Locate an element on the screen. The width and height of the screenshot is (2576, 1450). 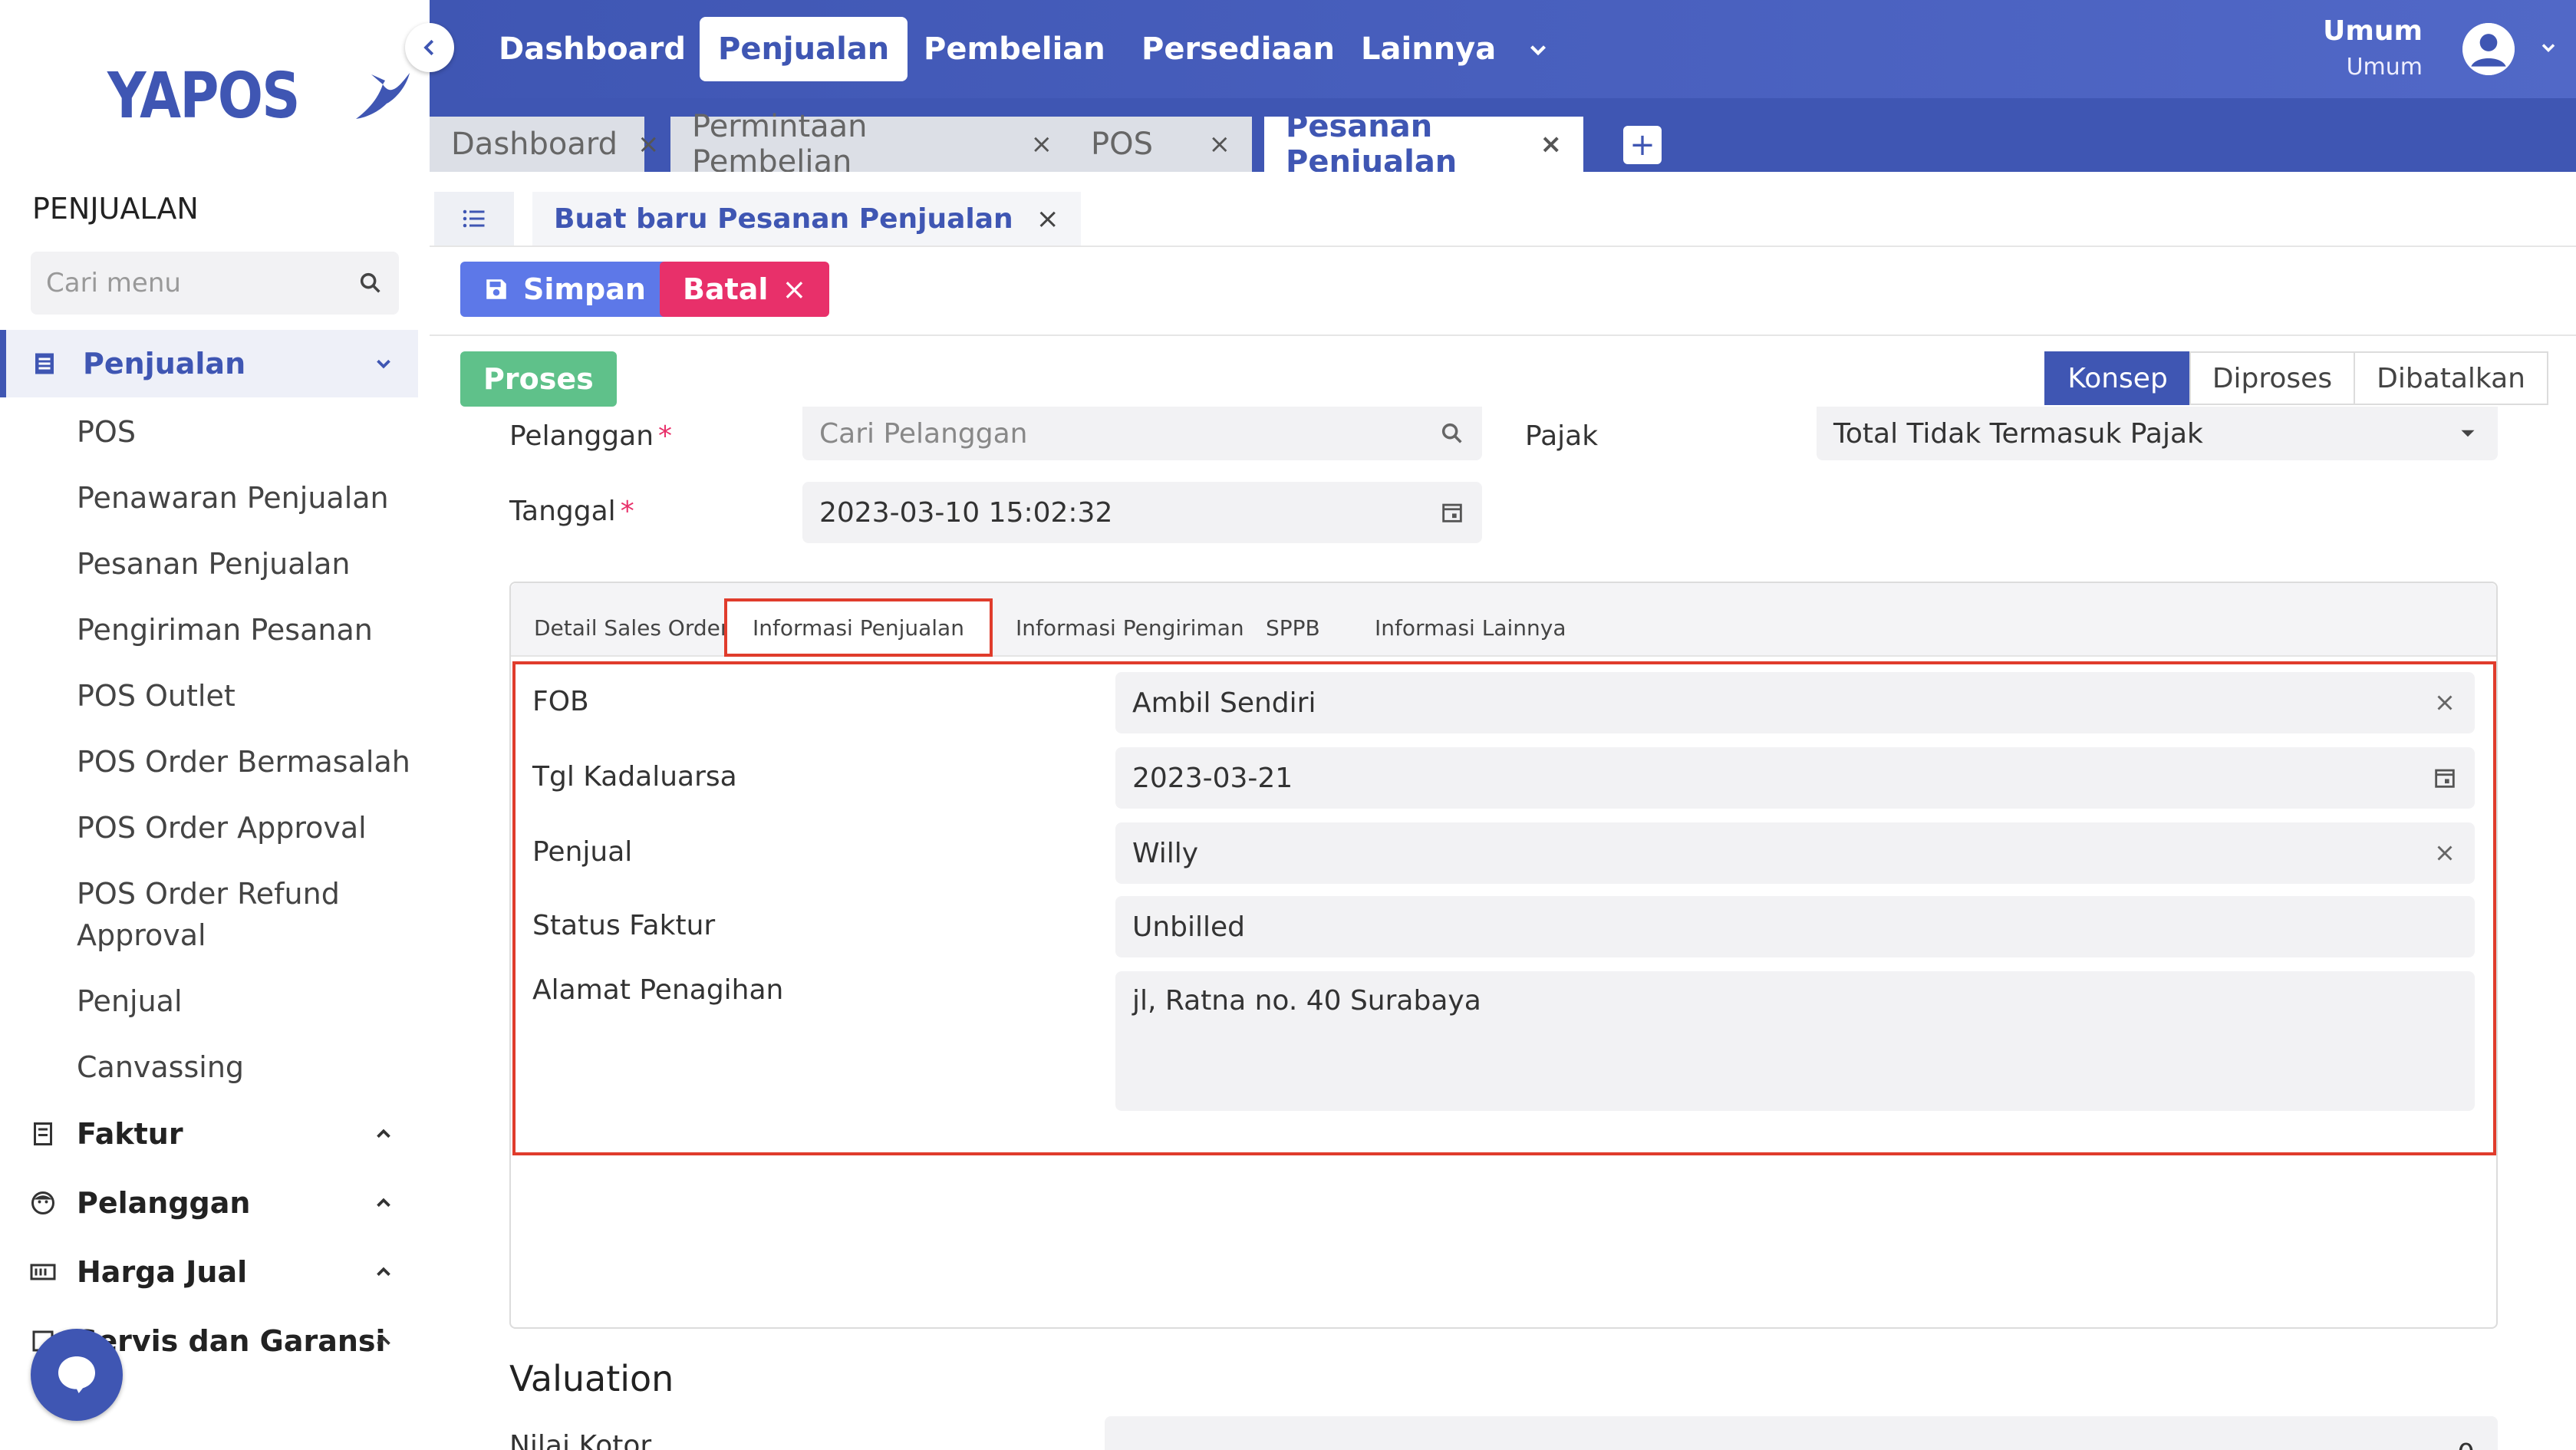
user-name: Umum is located at coordinates (2373, 31).